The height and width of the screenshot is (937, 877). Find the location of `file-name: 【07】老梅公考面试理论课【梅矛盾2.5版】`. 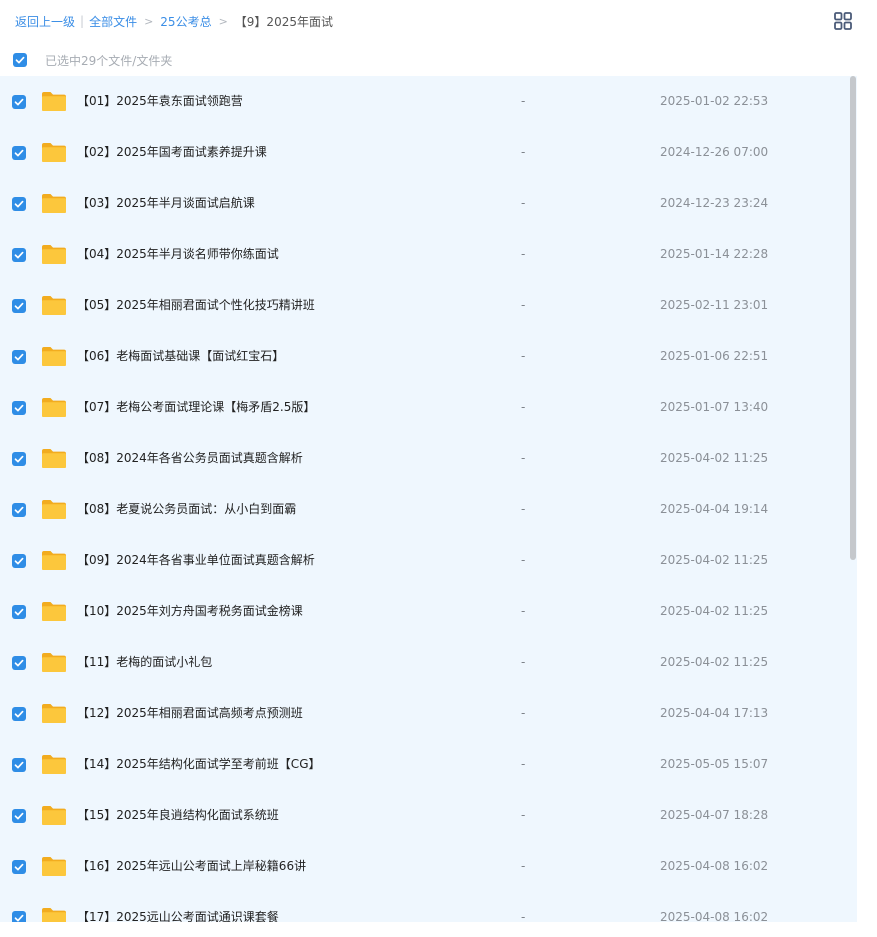

file-name: 【07】老梅公考面试理论课【梅矛盾2.5版】 is located at coordinates (196, 407).